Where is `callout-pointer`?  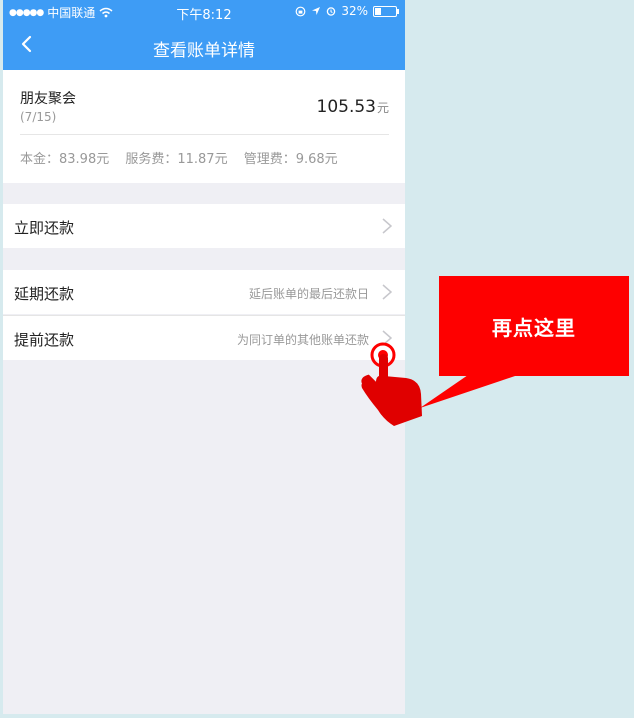
callout-pointer is located at coordinates (469, 391).